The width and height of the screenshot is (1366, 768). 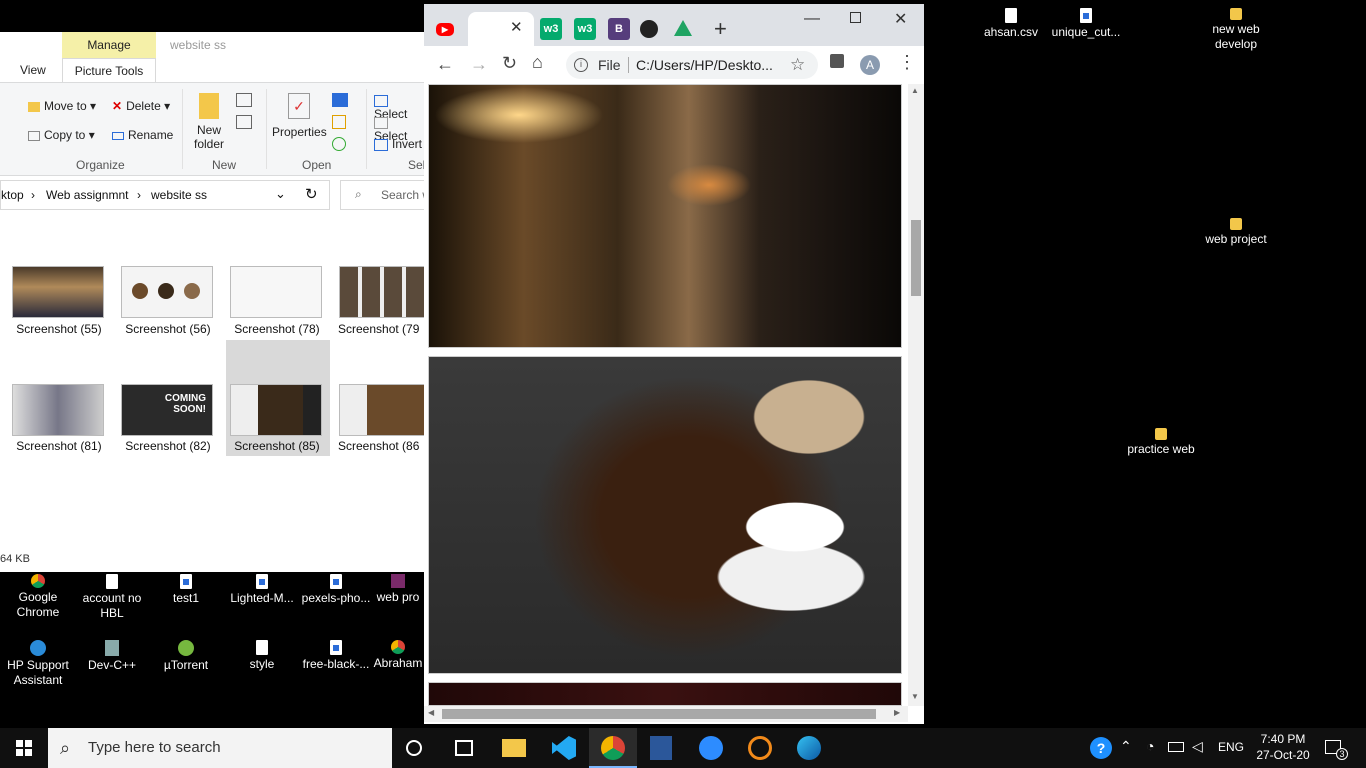 I want to click on zoom-taskbar-icon, so click(x=711, y=748).